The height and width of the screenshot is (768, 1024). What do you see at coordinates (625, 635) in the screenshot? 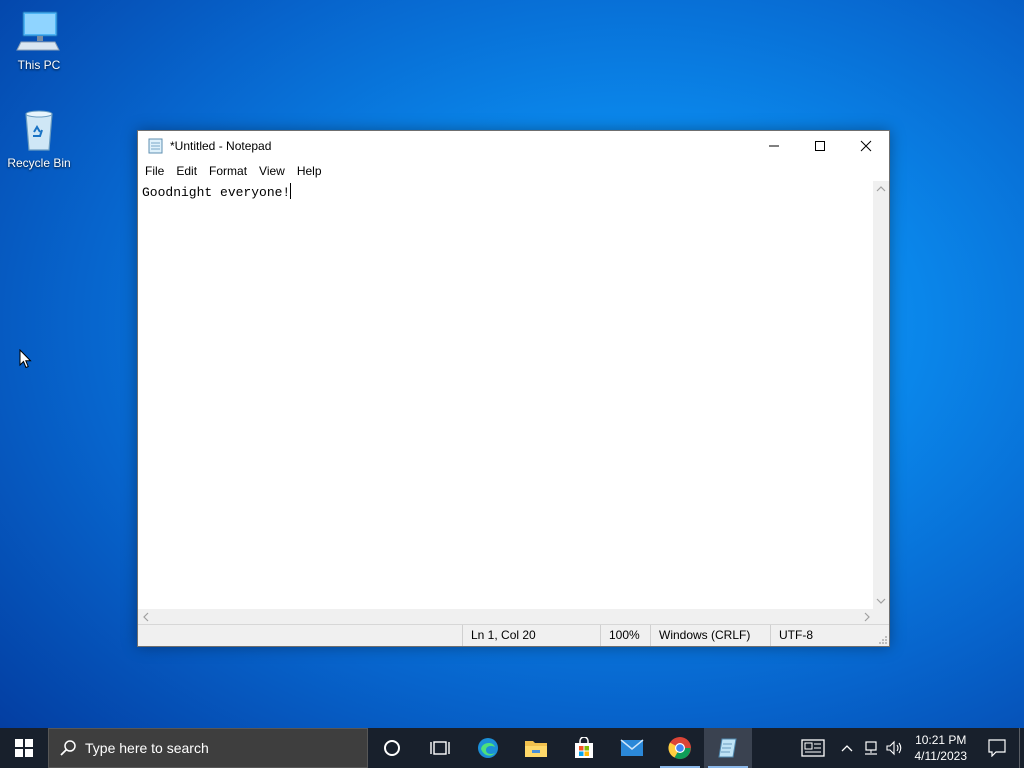
I see `status-zoom: 100%` at bounding box center [625, 635].